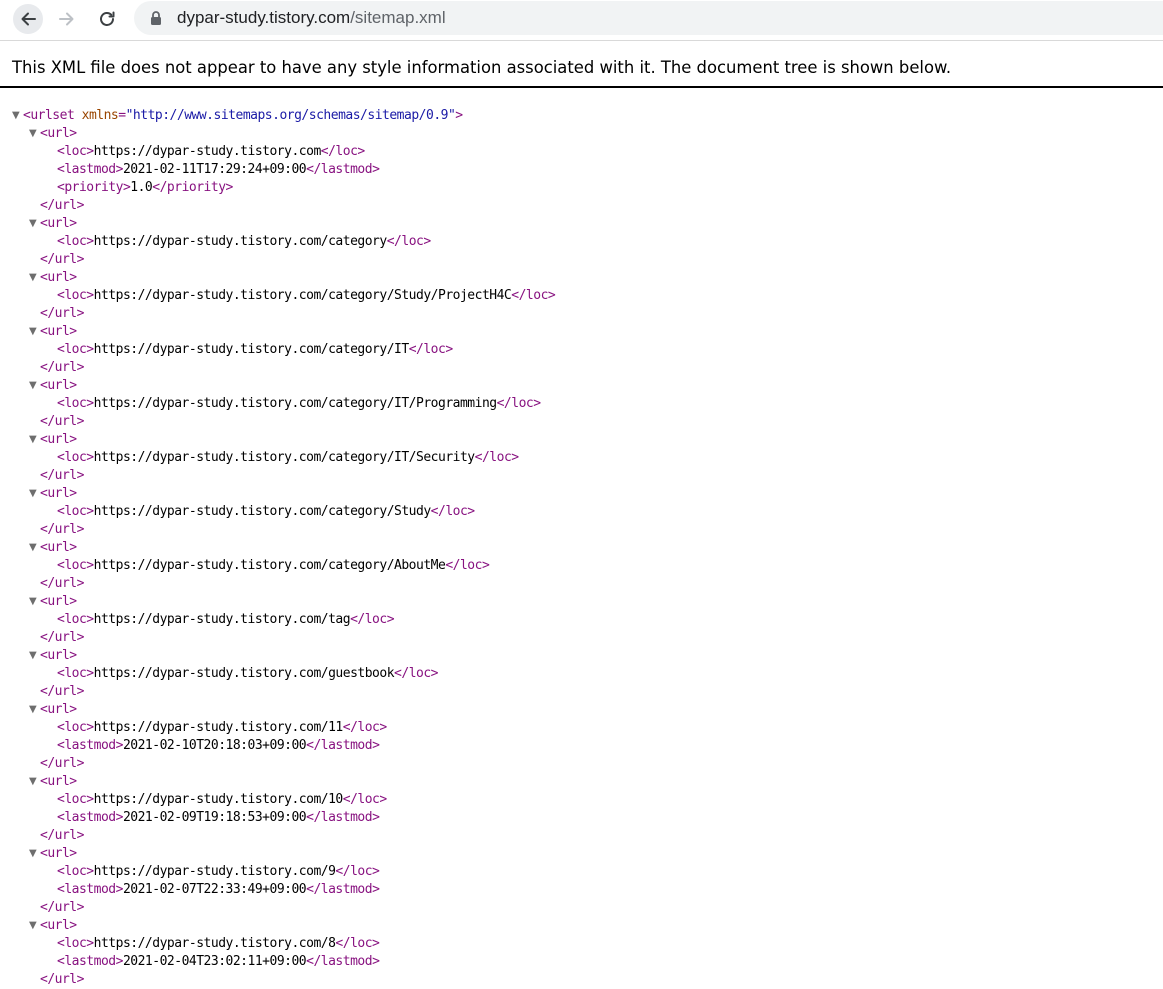 This screenshot has height=989, width=1163. What do you see at coordinates (141, 187) in the screenshot?
I see `priority-value: 1.0` at bounding box center [141, 187].